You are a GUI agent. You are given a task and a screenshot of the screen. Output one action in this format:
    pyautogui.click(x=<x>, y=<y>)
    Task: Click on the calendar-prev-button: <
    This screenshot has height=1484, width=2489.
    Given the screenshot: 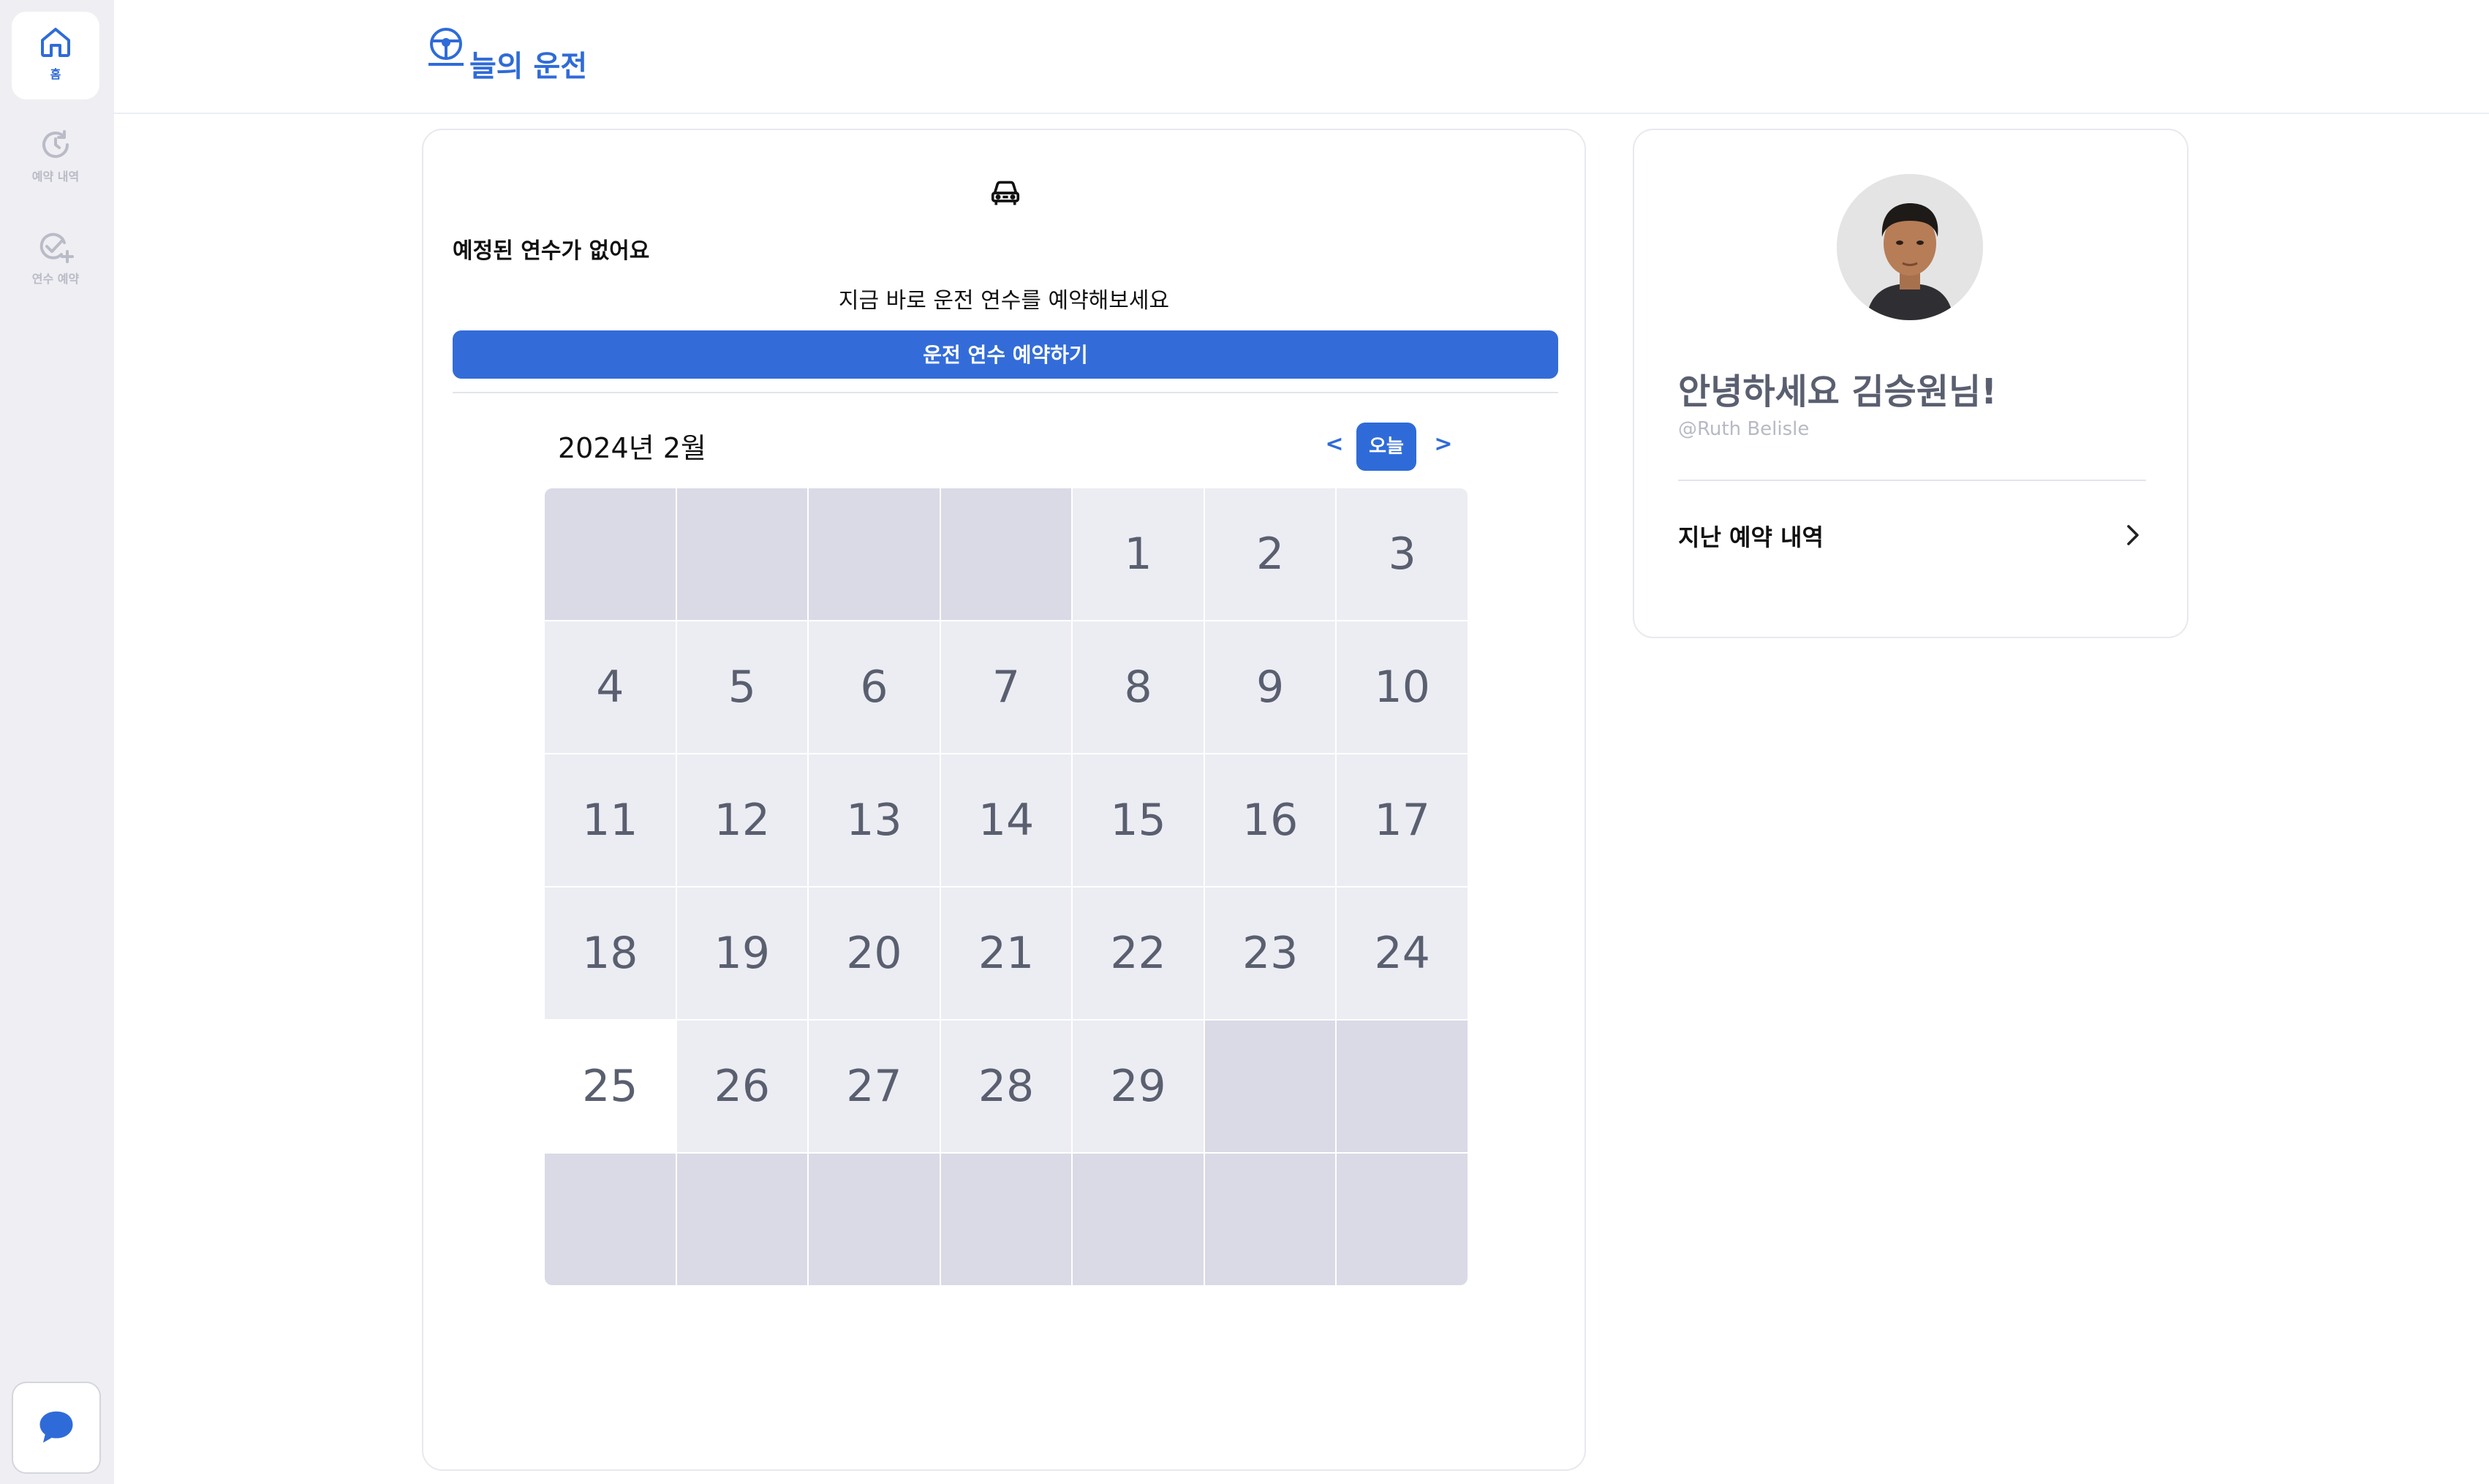 What is the action you would take?
    pyautogui.click(x=1334, y=444)
    